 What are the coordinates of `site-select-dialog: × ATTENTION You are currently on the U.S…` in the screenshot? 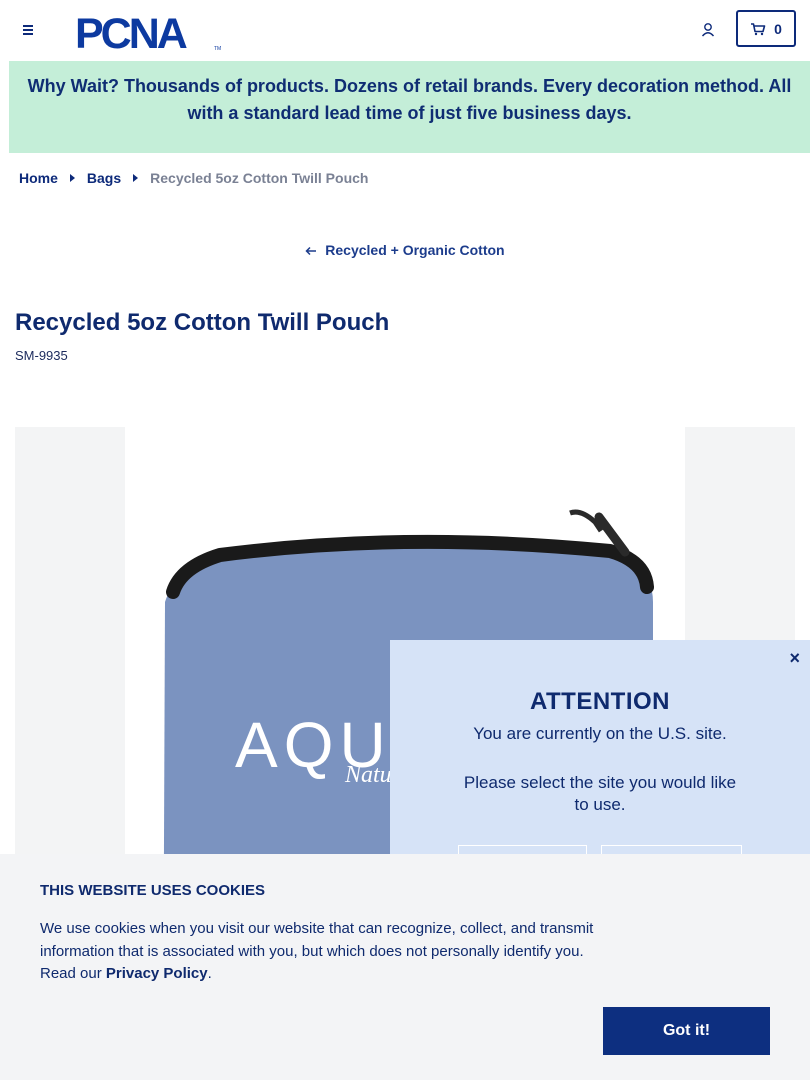 It's located at (600, 757).